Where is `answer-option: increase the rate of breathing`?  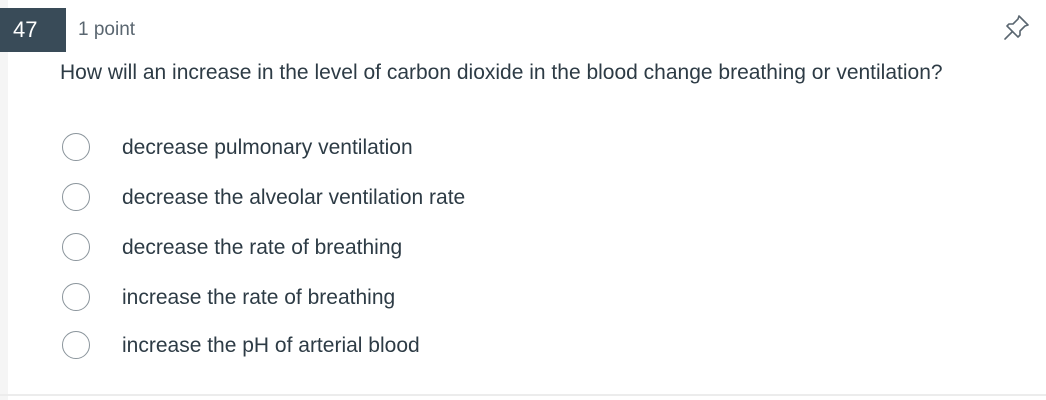 answer-option: increase the rate of breathing is located at coordinates (390, 298).